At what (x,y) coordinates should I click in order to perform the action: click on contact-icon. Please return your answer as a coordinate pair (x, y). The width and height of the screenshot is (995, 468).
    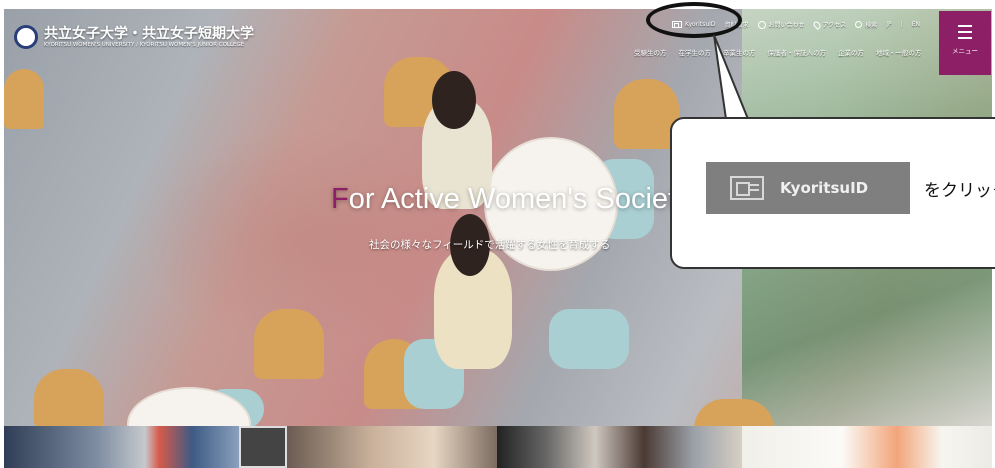
    Looking at the image, I should click on (761, 24).